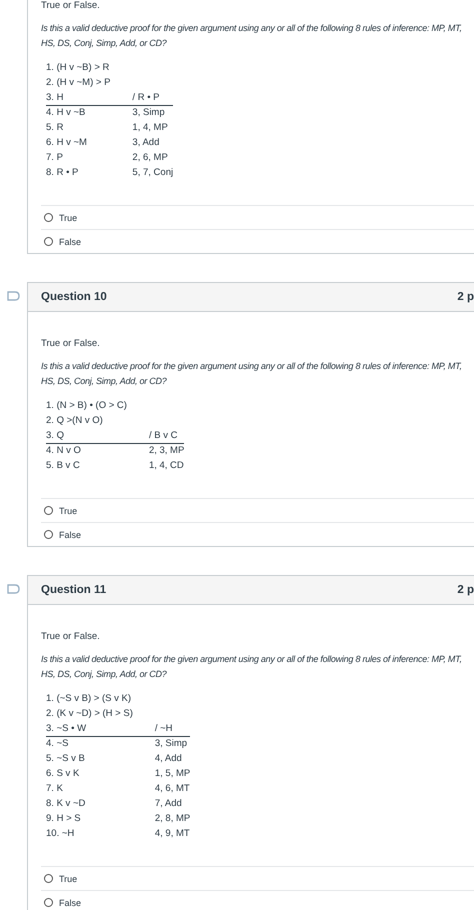 This screenshot has height=910, width=474. I want to click on question-title: Question 11, so click(73, 590).